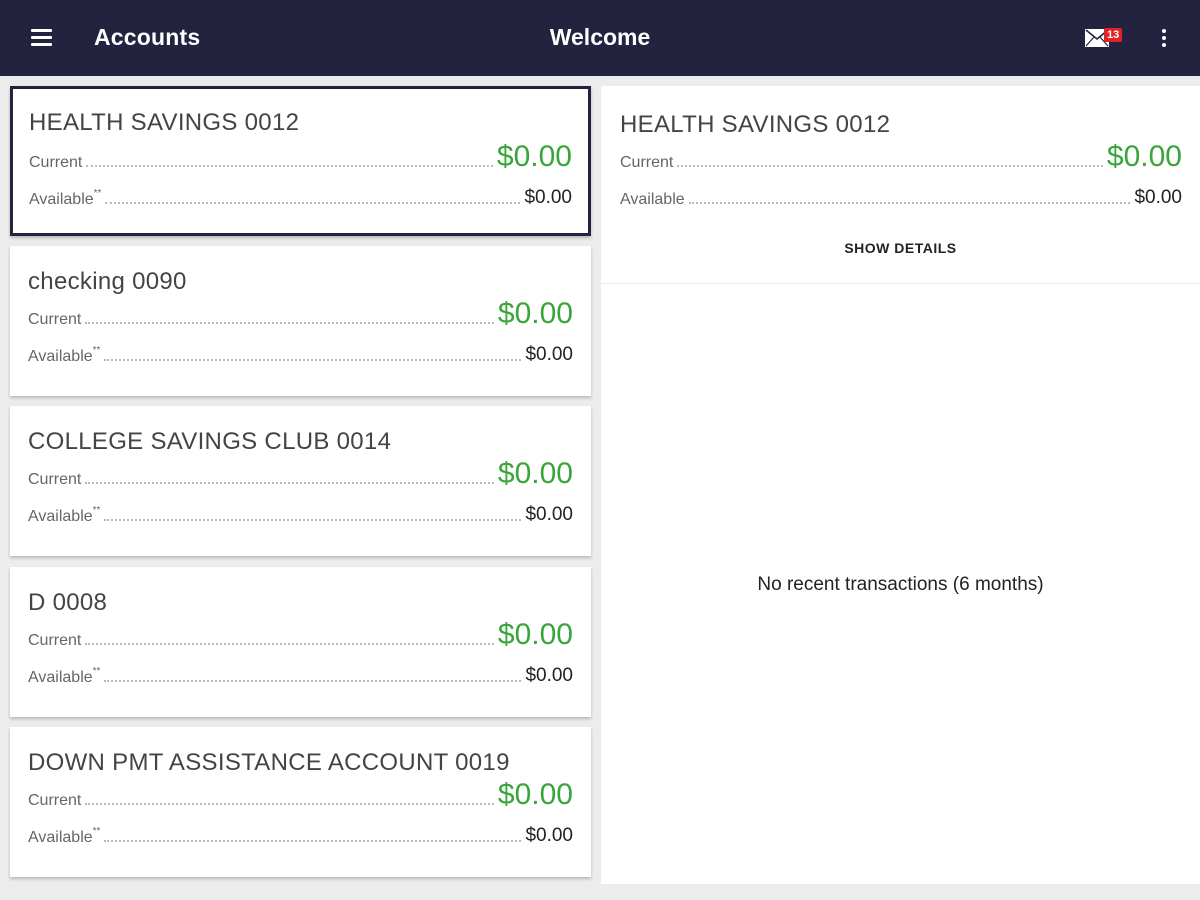 This screenshot has height=900, width=1200. Describe the element at coordinates (900, 584) in the screenshot. I see `no-transactions-message: No recent transactions (6 months)` at that location.